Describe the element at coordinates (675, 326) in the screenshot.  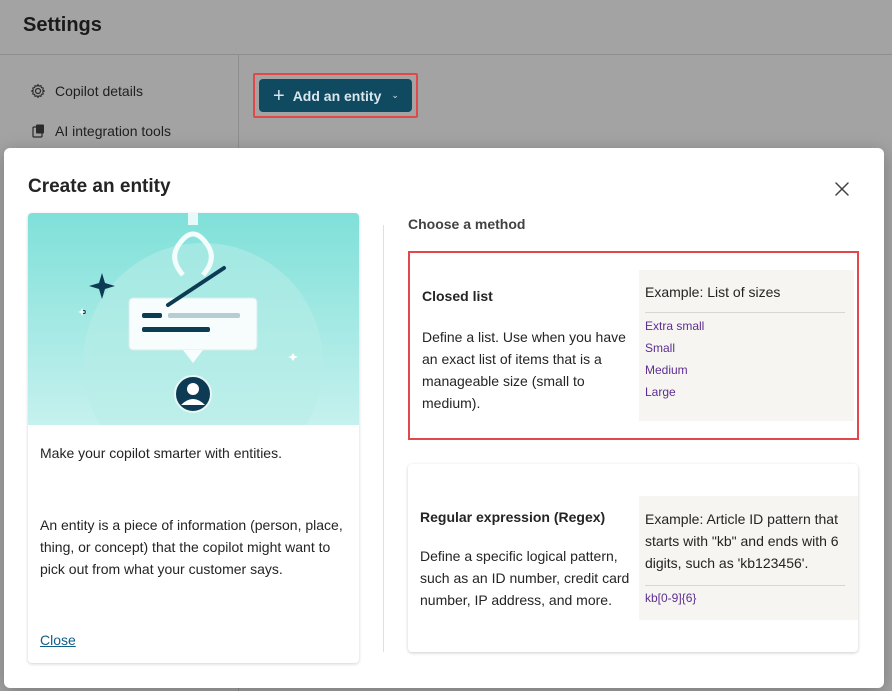
I see `example-item: Extra small` at that location.